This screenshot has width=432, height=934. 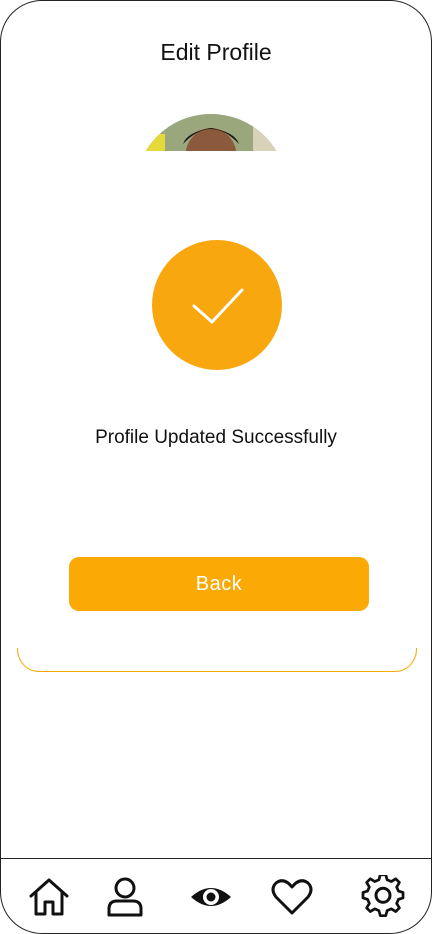 What do you see at coordinates (383, 897) in the screenshot?
I see `gear-icon` at bounding box center [383, 897].